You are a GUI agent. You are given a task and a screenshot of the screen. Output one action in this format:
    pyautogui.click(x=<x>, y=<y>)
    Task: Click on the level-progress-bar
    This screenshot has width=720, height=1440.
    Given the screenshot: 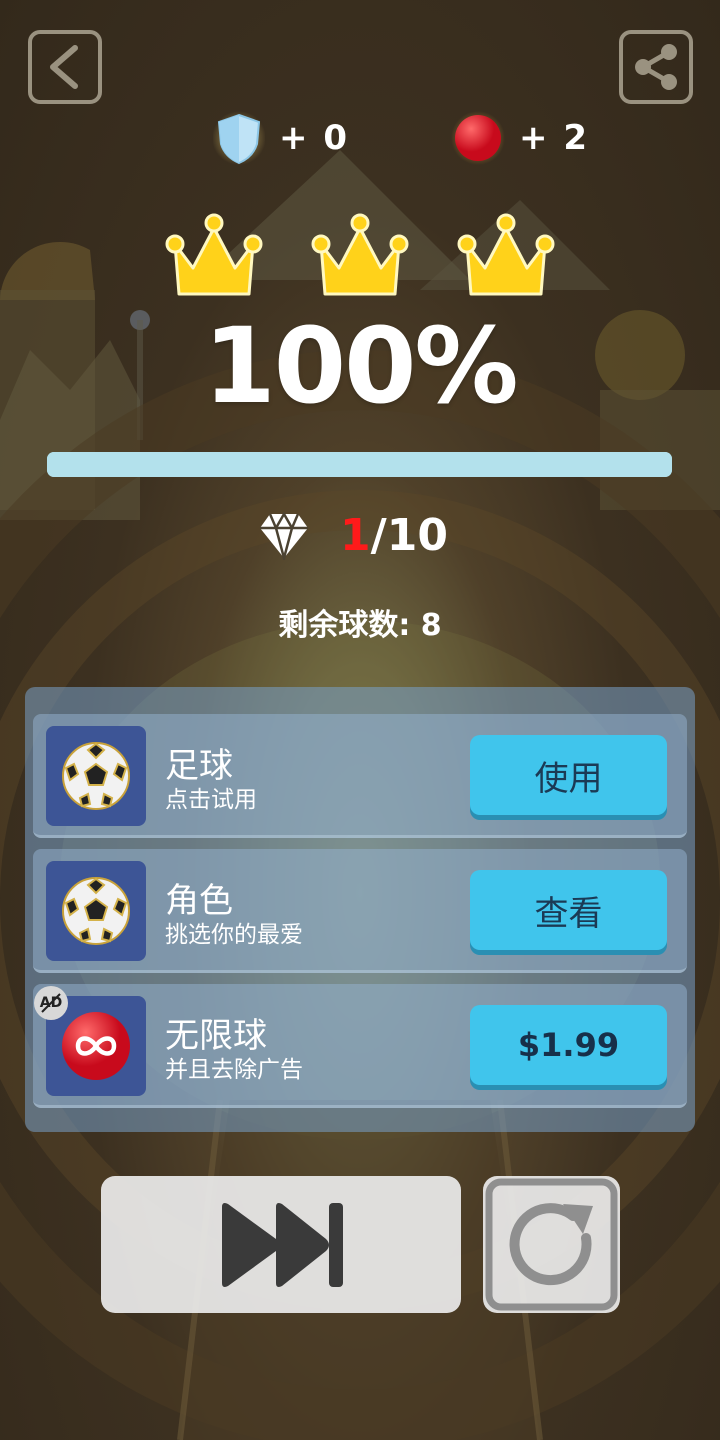 What is the action you would take?
    pyautogui.click(x=359, y=464)
    